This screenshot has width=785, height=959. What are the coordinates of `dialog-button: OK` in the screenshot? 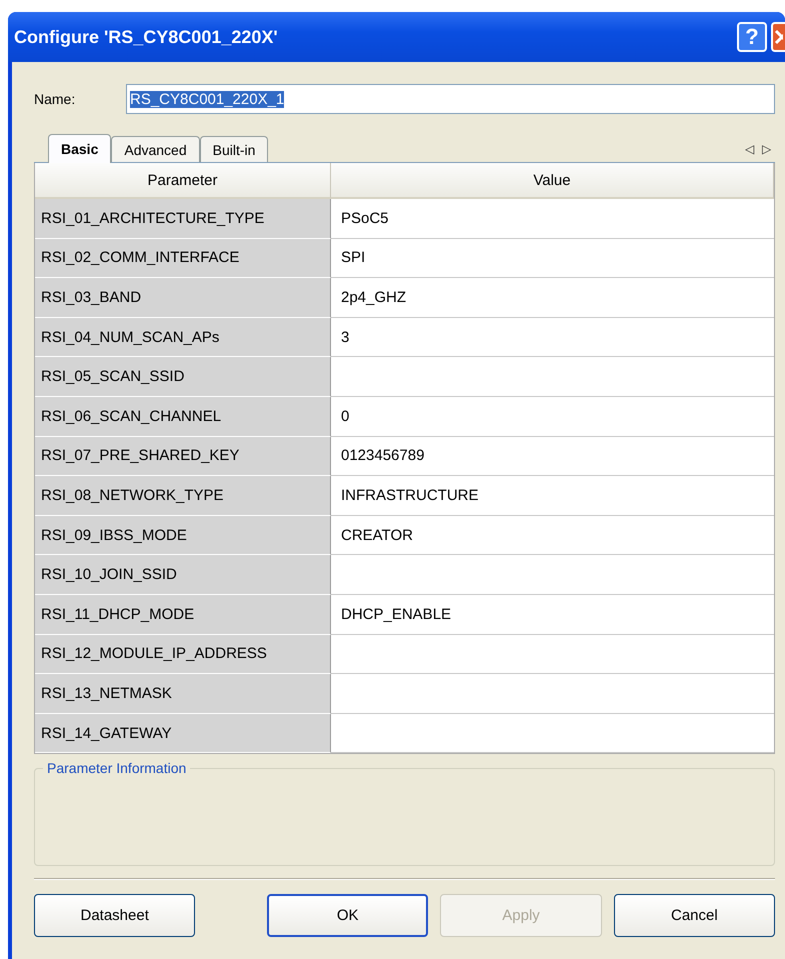 It's located at (347, 916).